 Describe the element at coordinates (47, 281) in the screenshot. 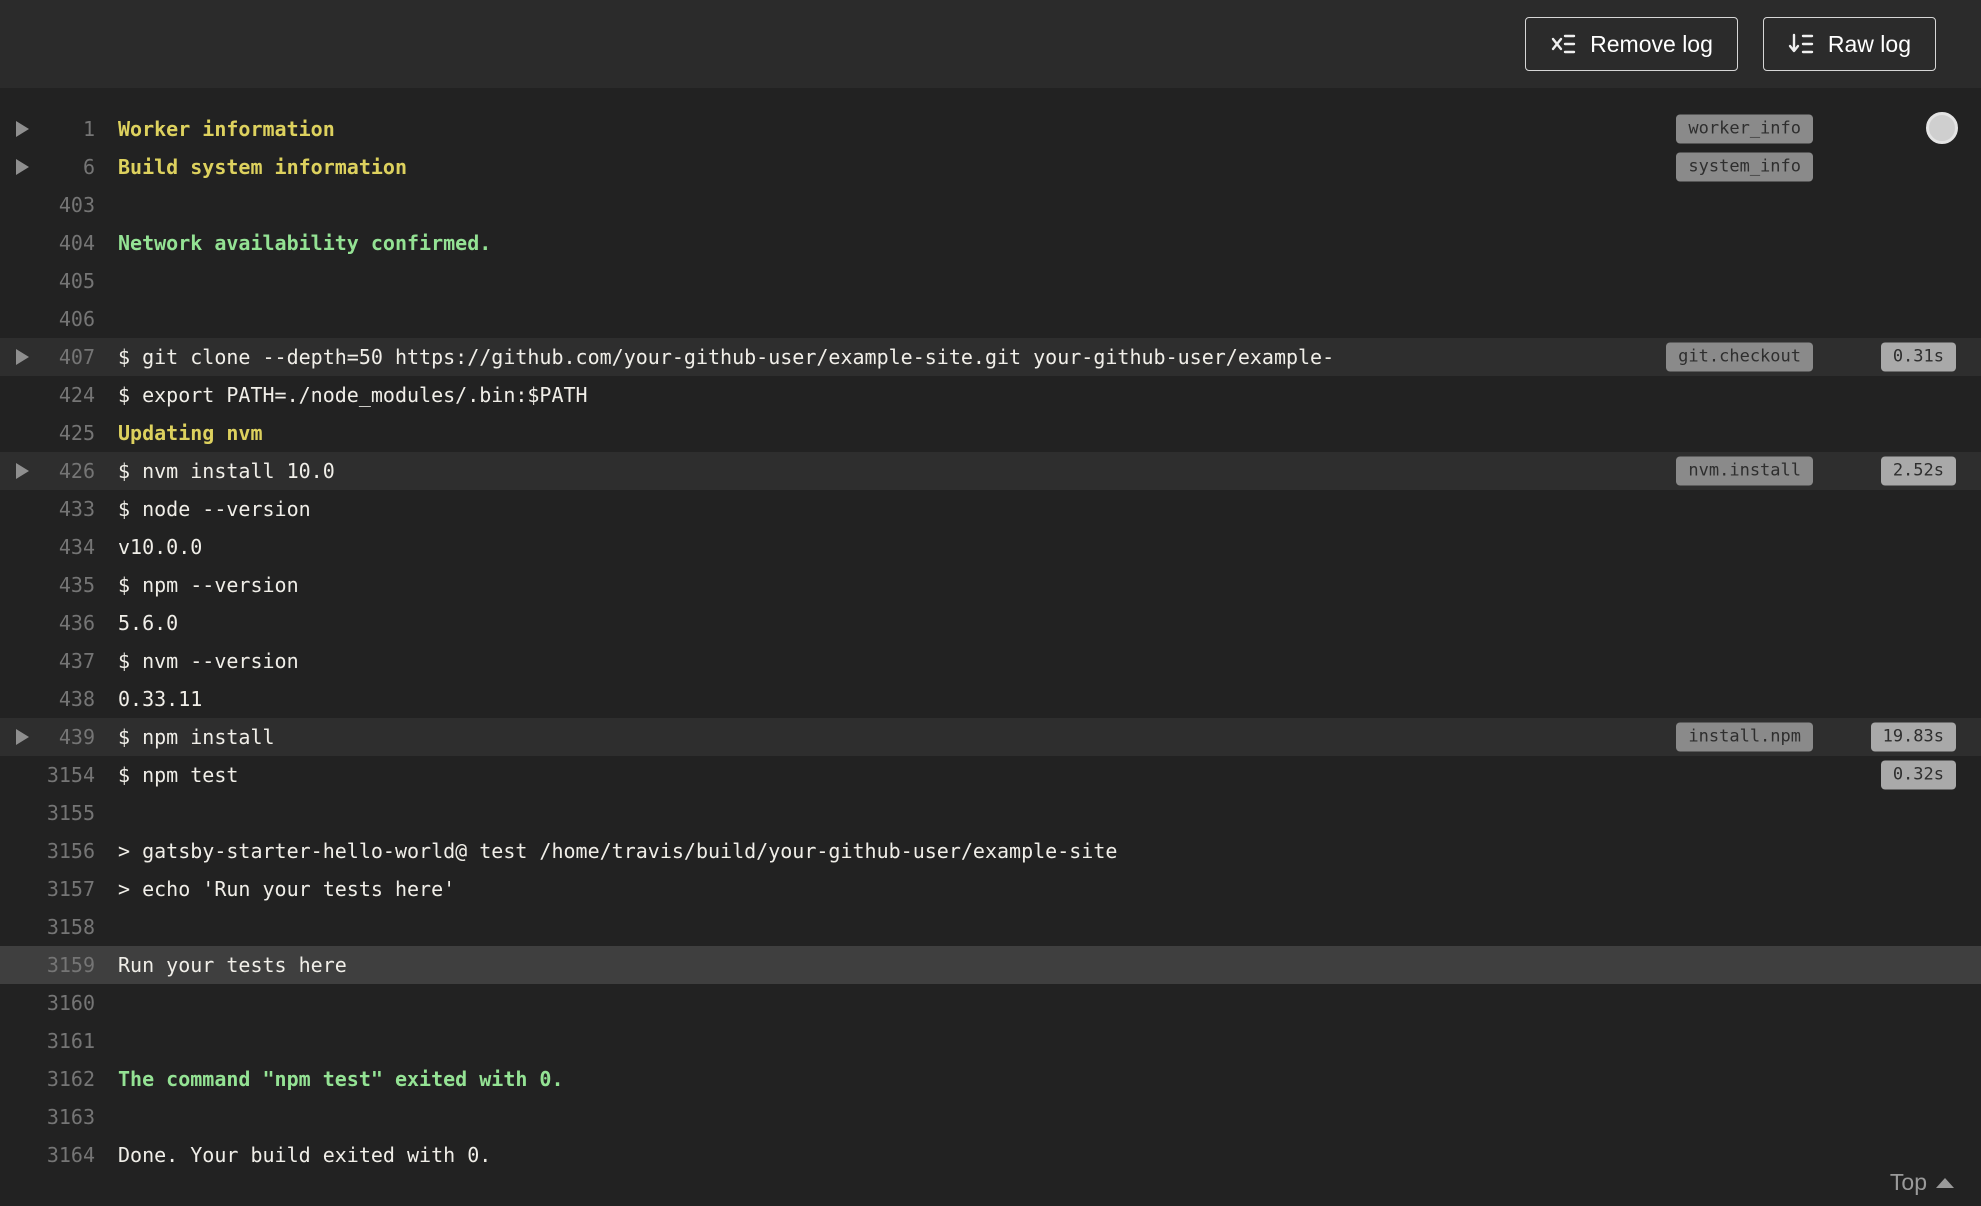

I see `line-number: 405` at that location.